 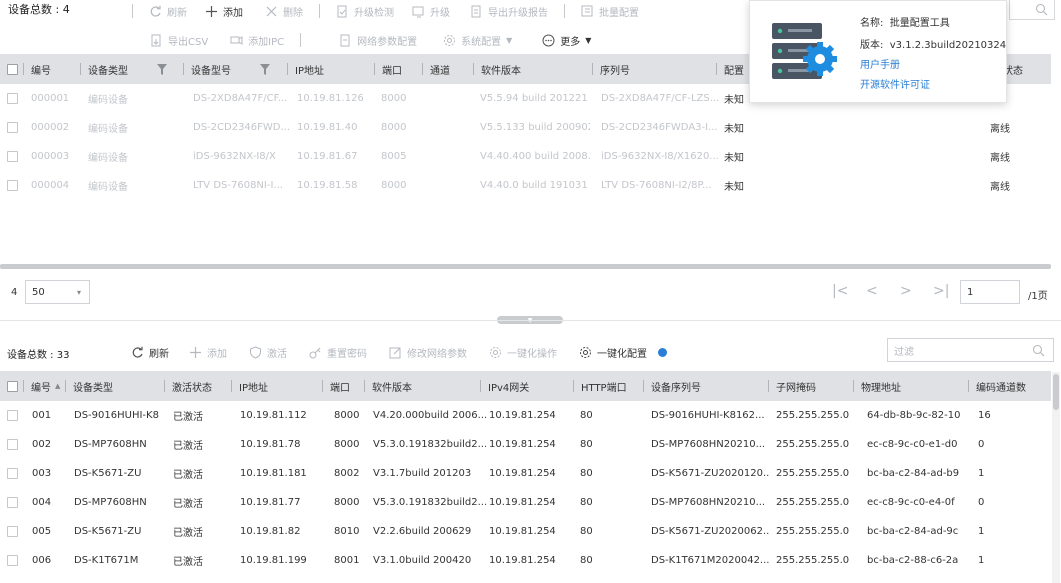 I want to click on col-header: HTTP端口, so click(x=600, y=386).